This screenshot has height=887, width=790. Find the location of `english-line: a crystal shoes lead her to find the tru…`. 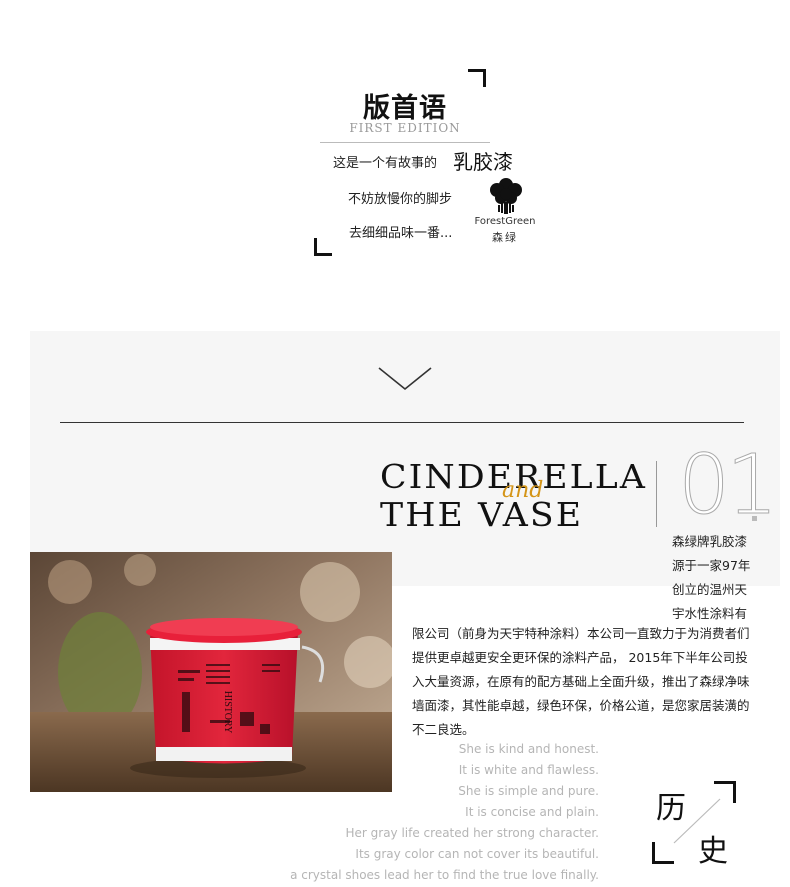

english-line: a crystal shoes lead her to find the tru… is located at coordinates (444, 875).